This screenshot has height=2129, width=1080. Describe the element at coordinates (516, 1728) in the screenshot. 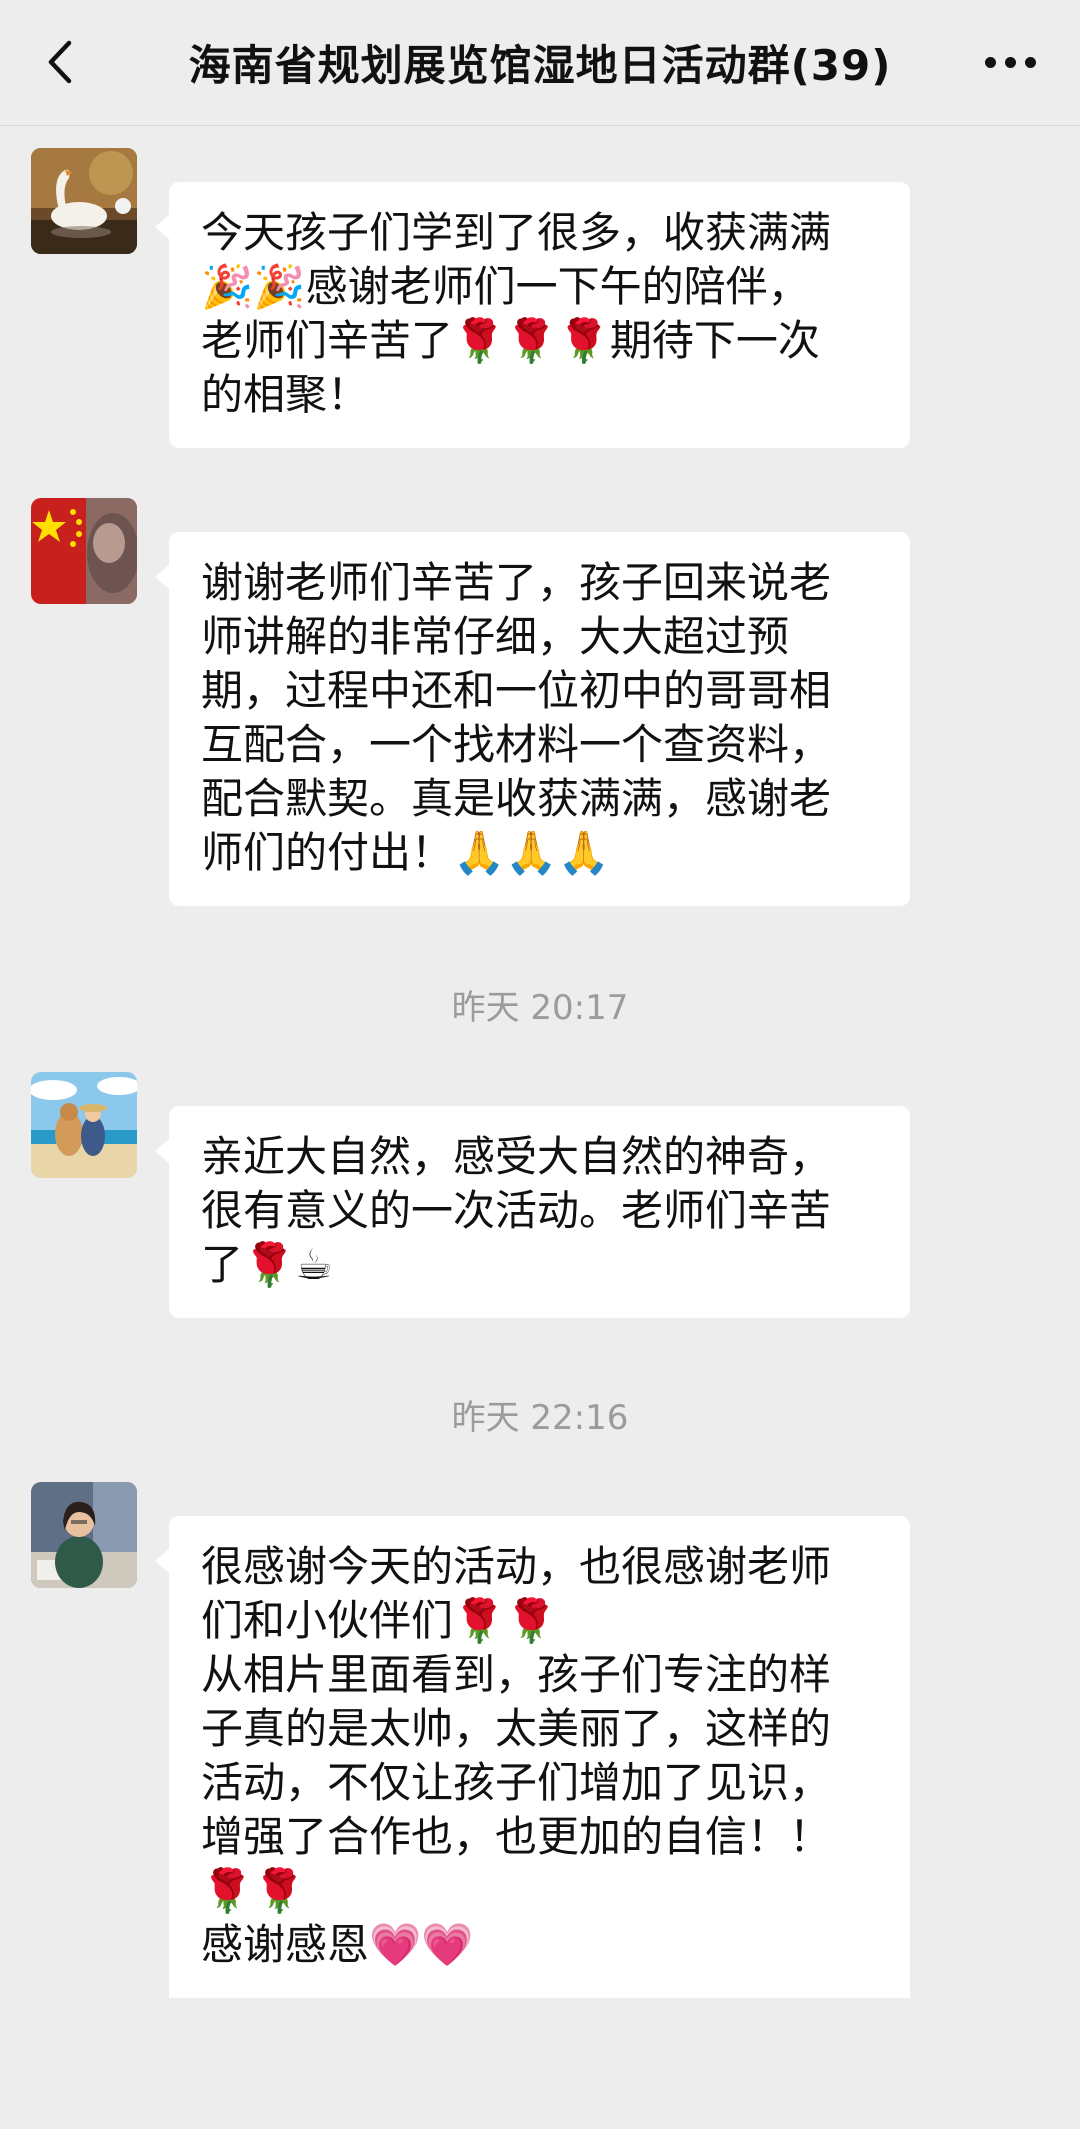

I see `message-line: 子真的是太帅，太美丽了，这样的` at that location.